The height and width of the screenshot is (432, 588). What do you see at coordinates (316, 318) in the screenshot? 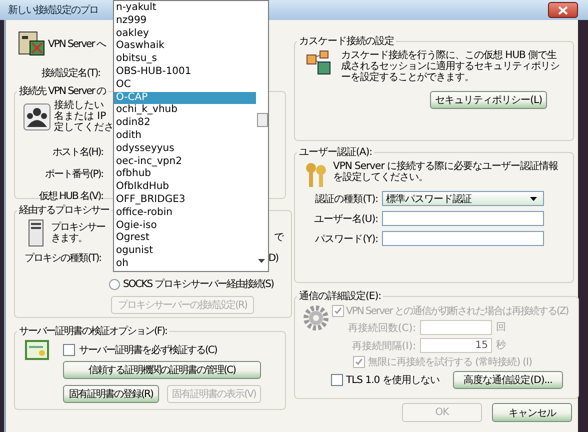
I see `gear-icon` at bounding box center [316, 318].